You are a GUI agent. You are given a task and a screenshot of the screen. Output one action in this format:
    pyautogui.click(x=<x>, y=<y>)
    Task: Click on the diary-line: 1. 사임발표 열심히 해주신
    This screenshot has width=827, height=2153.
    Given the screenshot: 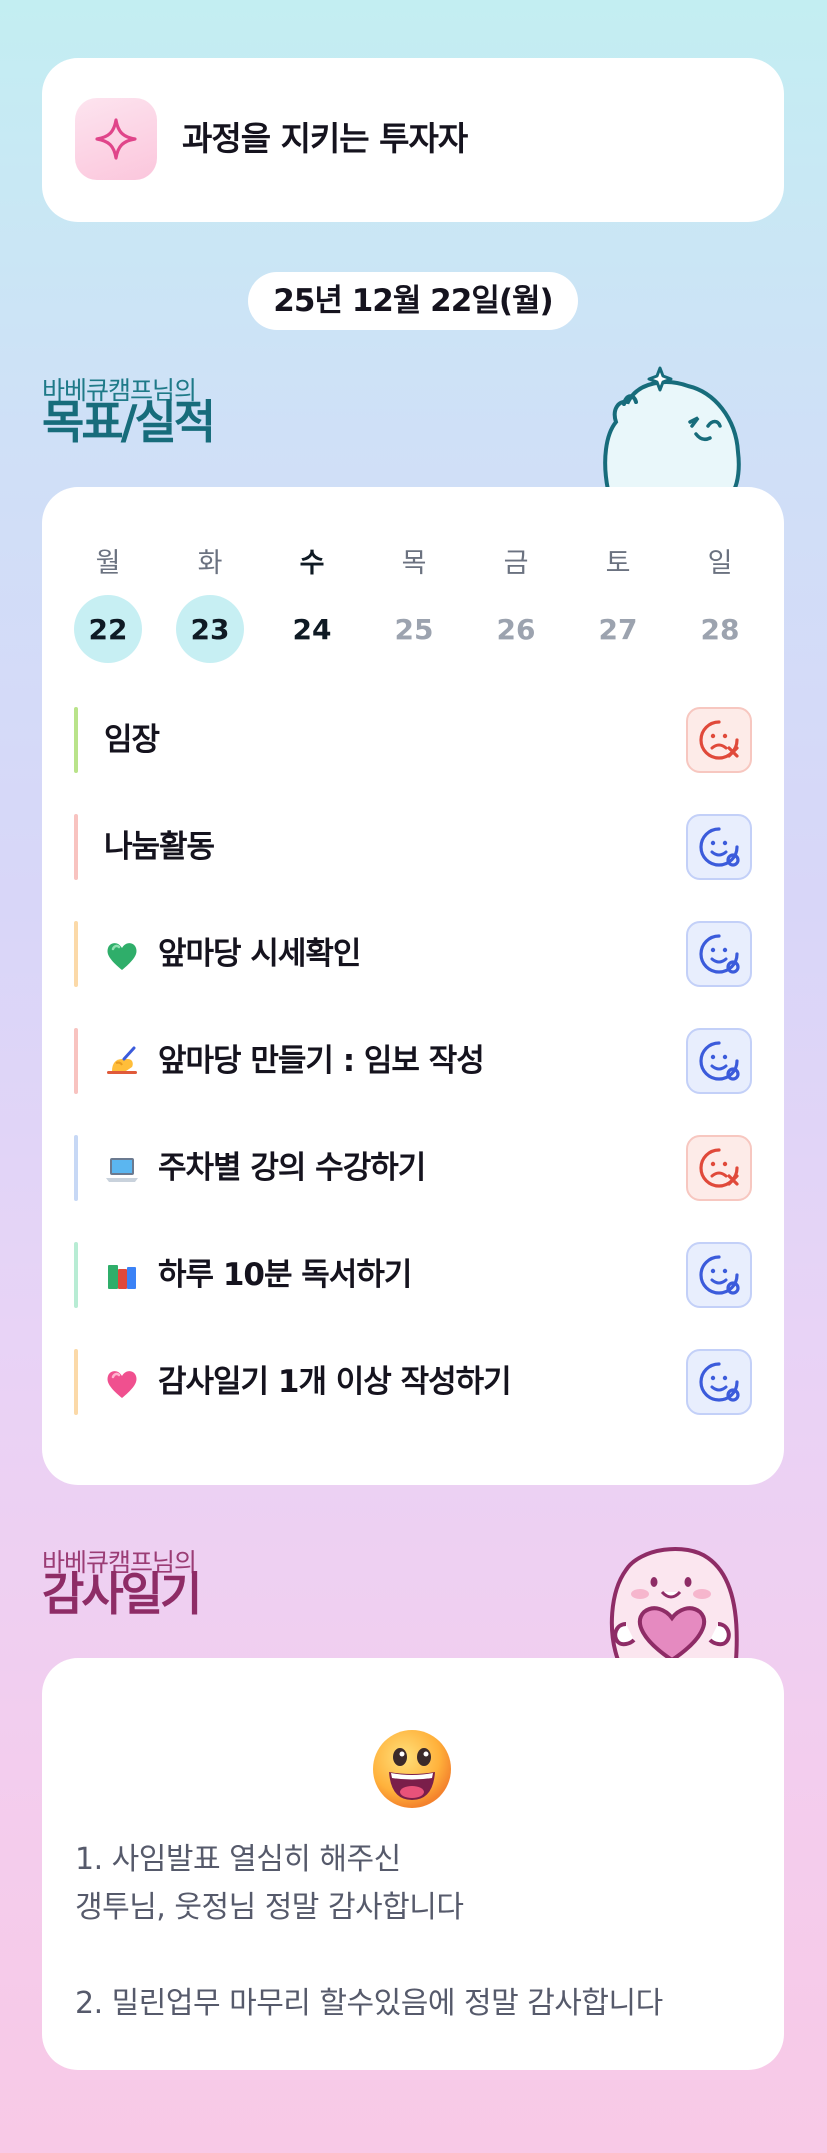 What is the action you would take?
    pyautogui.click(x=238, y=1859)
    